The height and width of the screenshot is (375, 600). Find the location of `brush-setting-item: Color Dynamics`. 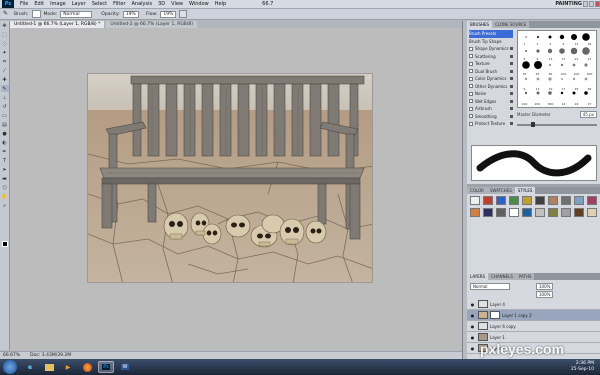

brush-setting-item: Color Dynamics is located at coordinates (491, 79).